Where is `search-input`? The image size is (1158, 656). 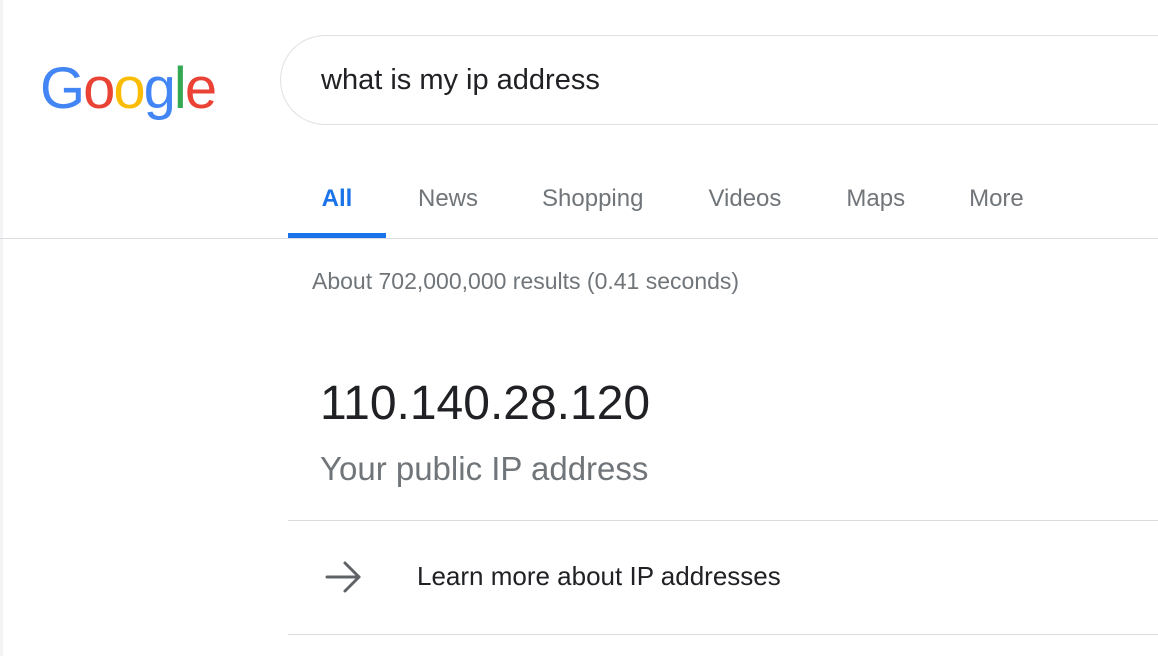
search-input is located at coordinates (721, 80).